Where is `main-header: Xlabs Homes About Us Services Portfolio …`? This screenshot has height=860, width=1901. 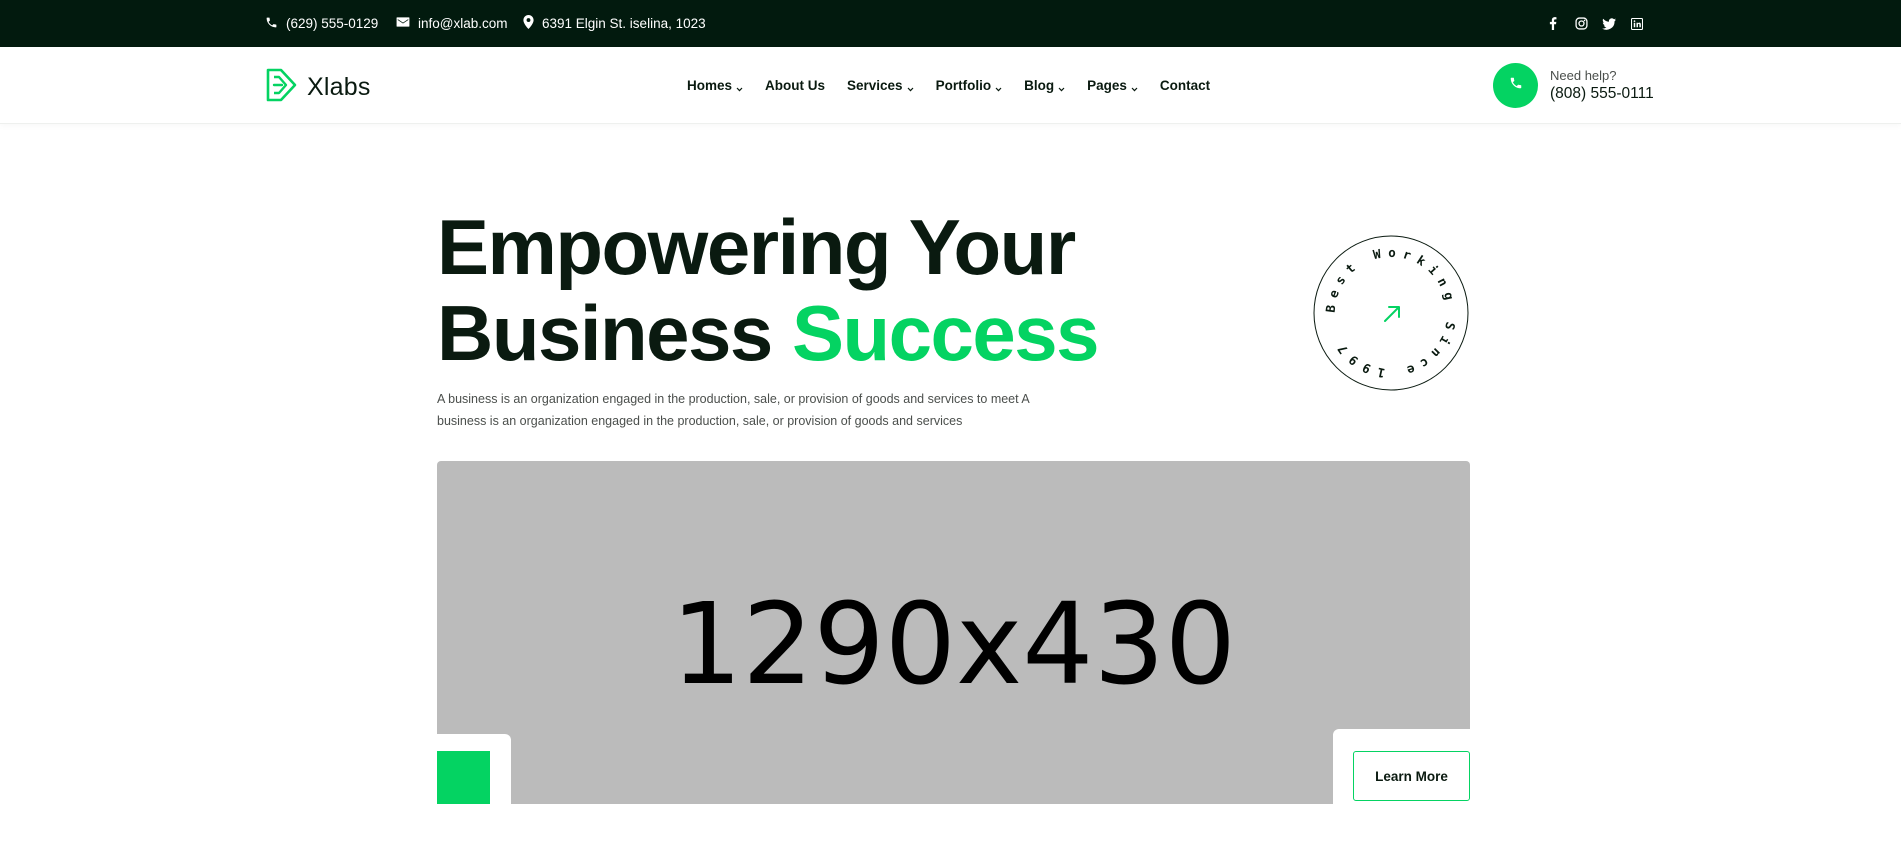
main-header: Xlabs Homes About Us Services Portfolio … is located at coordinates (950, 85).